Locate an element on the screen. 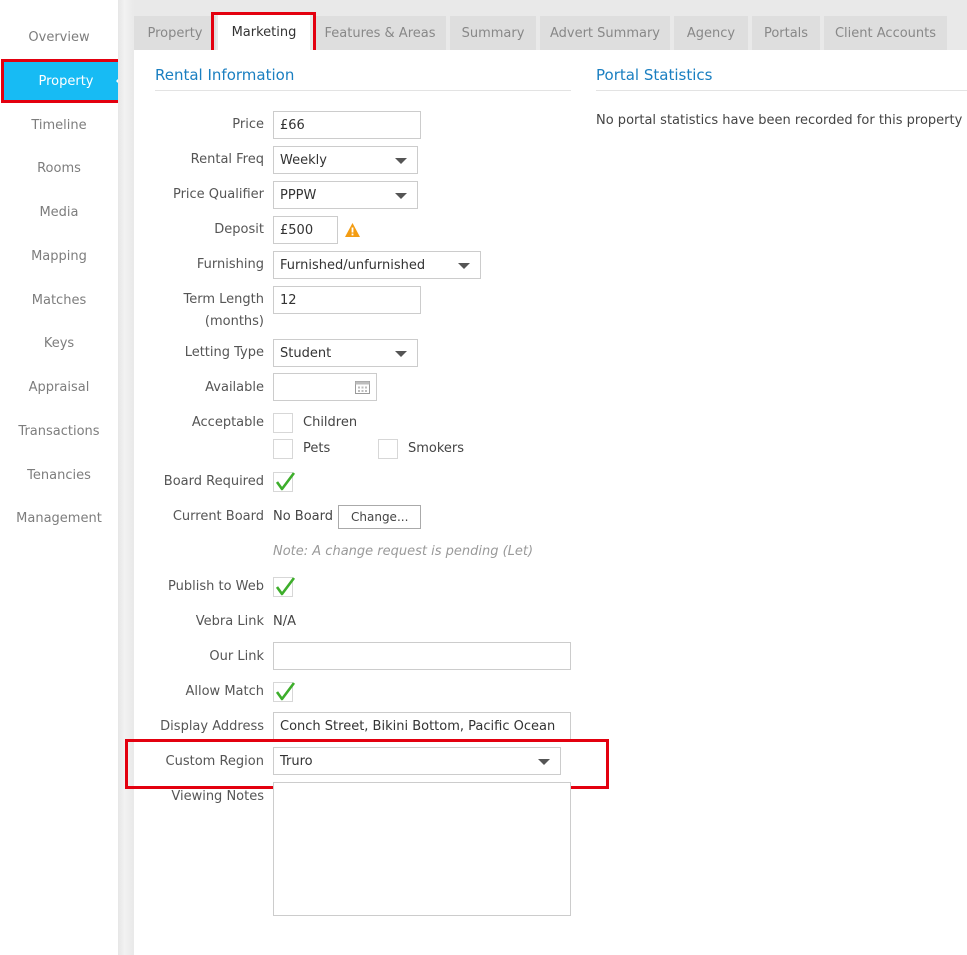 The width and height of the screenshot is (967, 955). letting-type-value: Student is located at coordinates (306, 353).